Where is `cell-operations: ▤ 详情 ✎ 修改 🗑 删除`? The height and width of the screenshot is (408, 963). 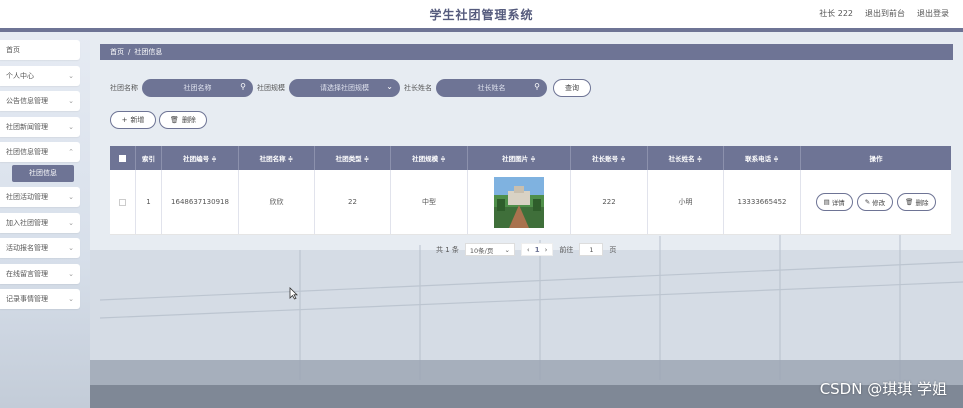
cell-operations: ▤ 详情 ✎ 修改 🗑 删除 is located at coordinates (876, 202).